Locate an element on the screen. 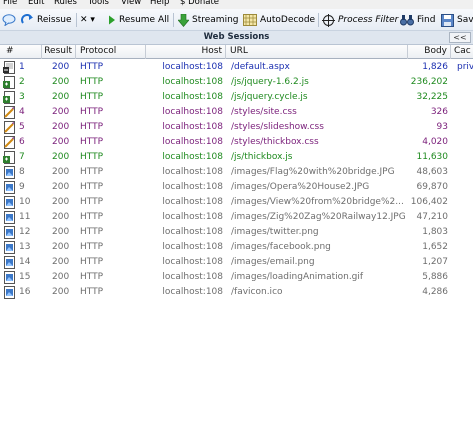  collapse-button: << is located at coordinates (460, 37).